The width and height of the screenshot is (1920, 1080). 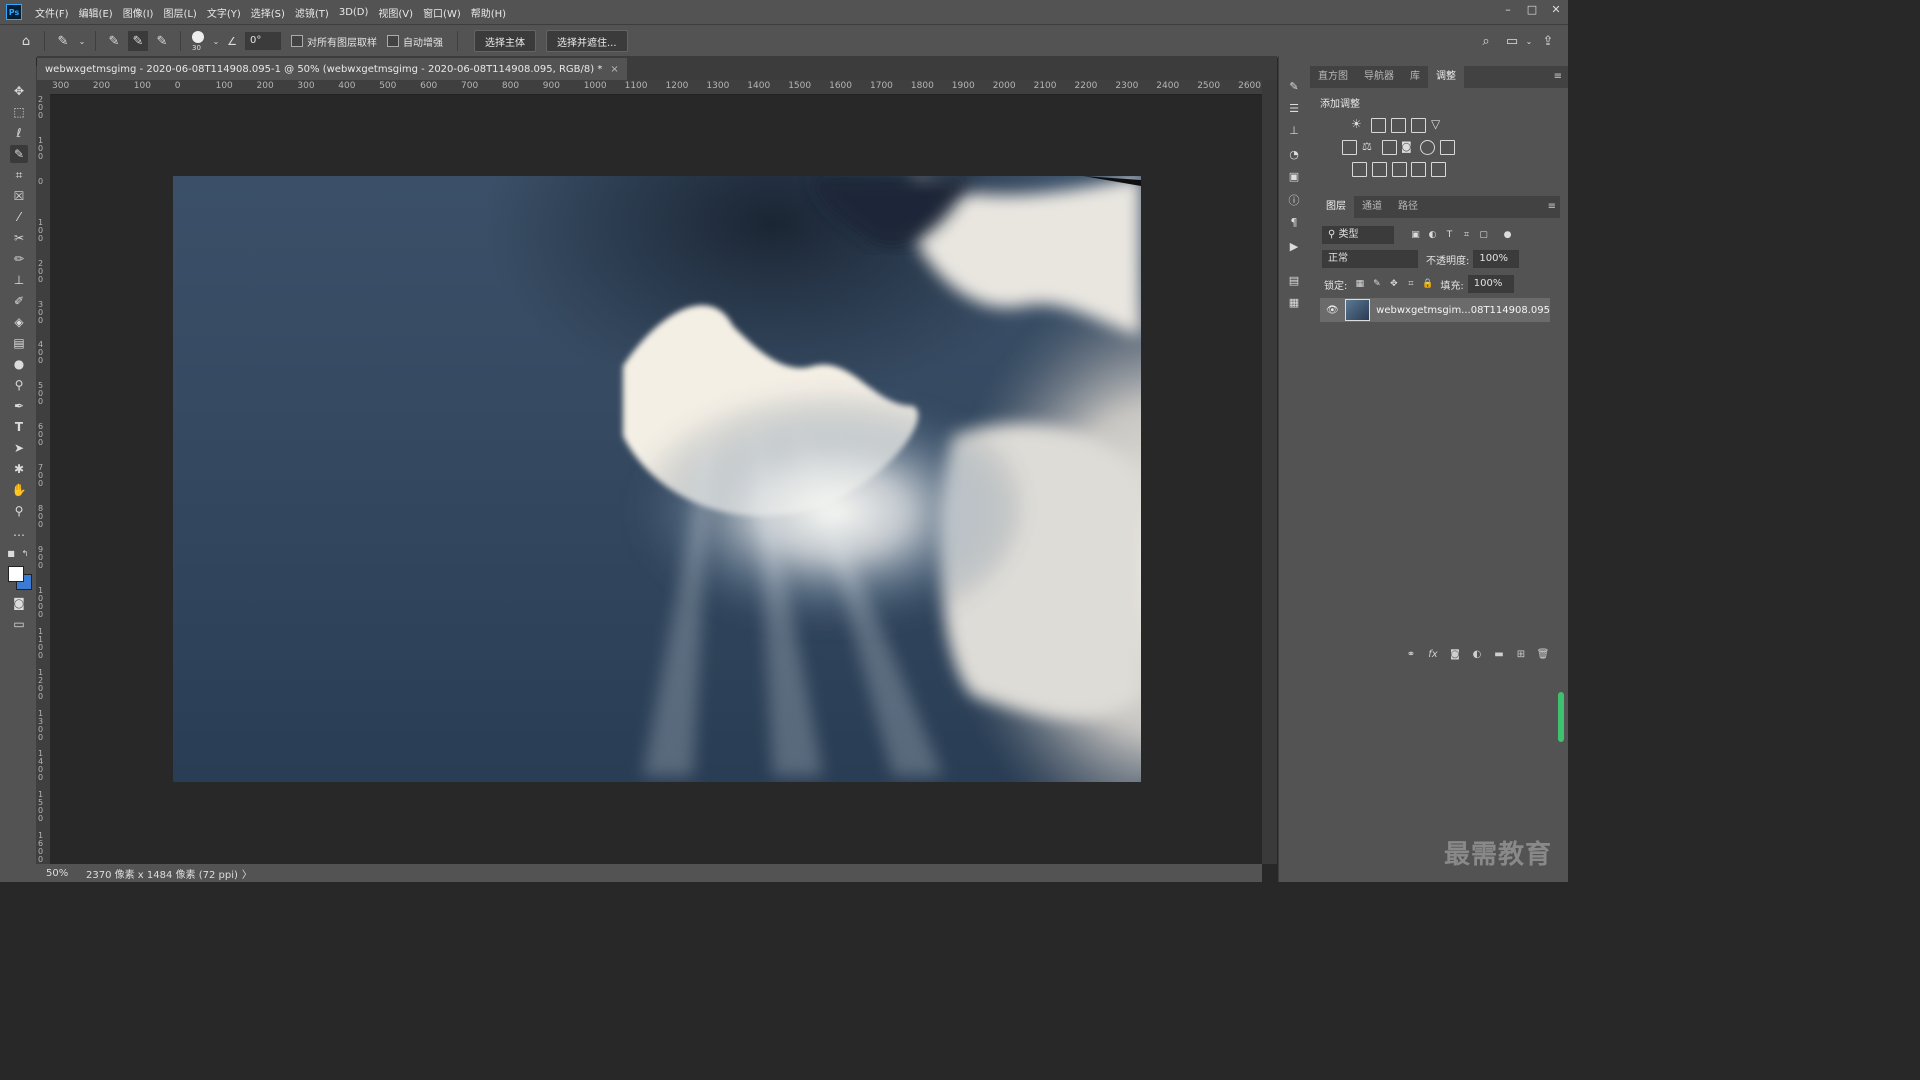 I want to click on lock-transparent-icon: ▦, so click(x=1359, y=284).